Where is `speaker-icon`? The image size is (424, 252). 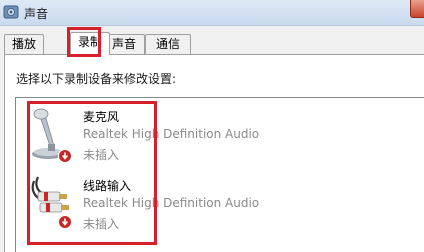
speaker-icon is located at coordinates (11, 12).